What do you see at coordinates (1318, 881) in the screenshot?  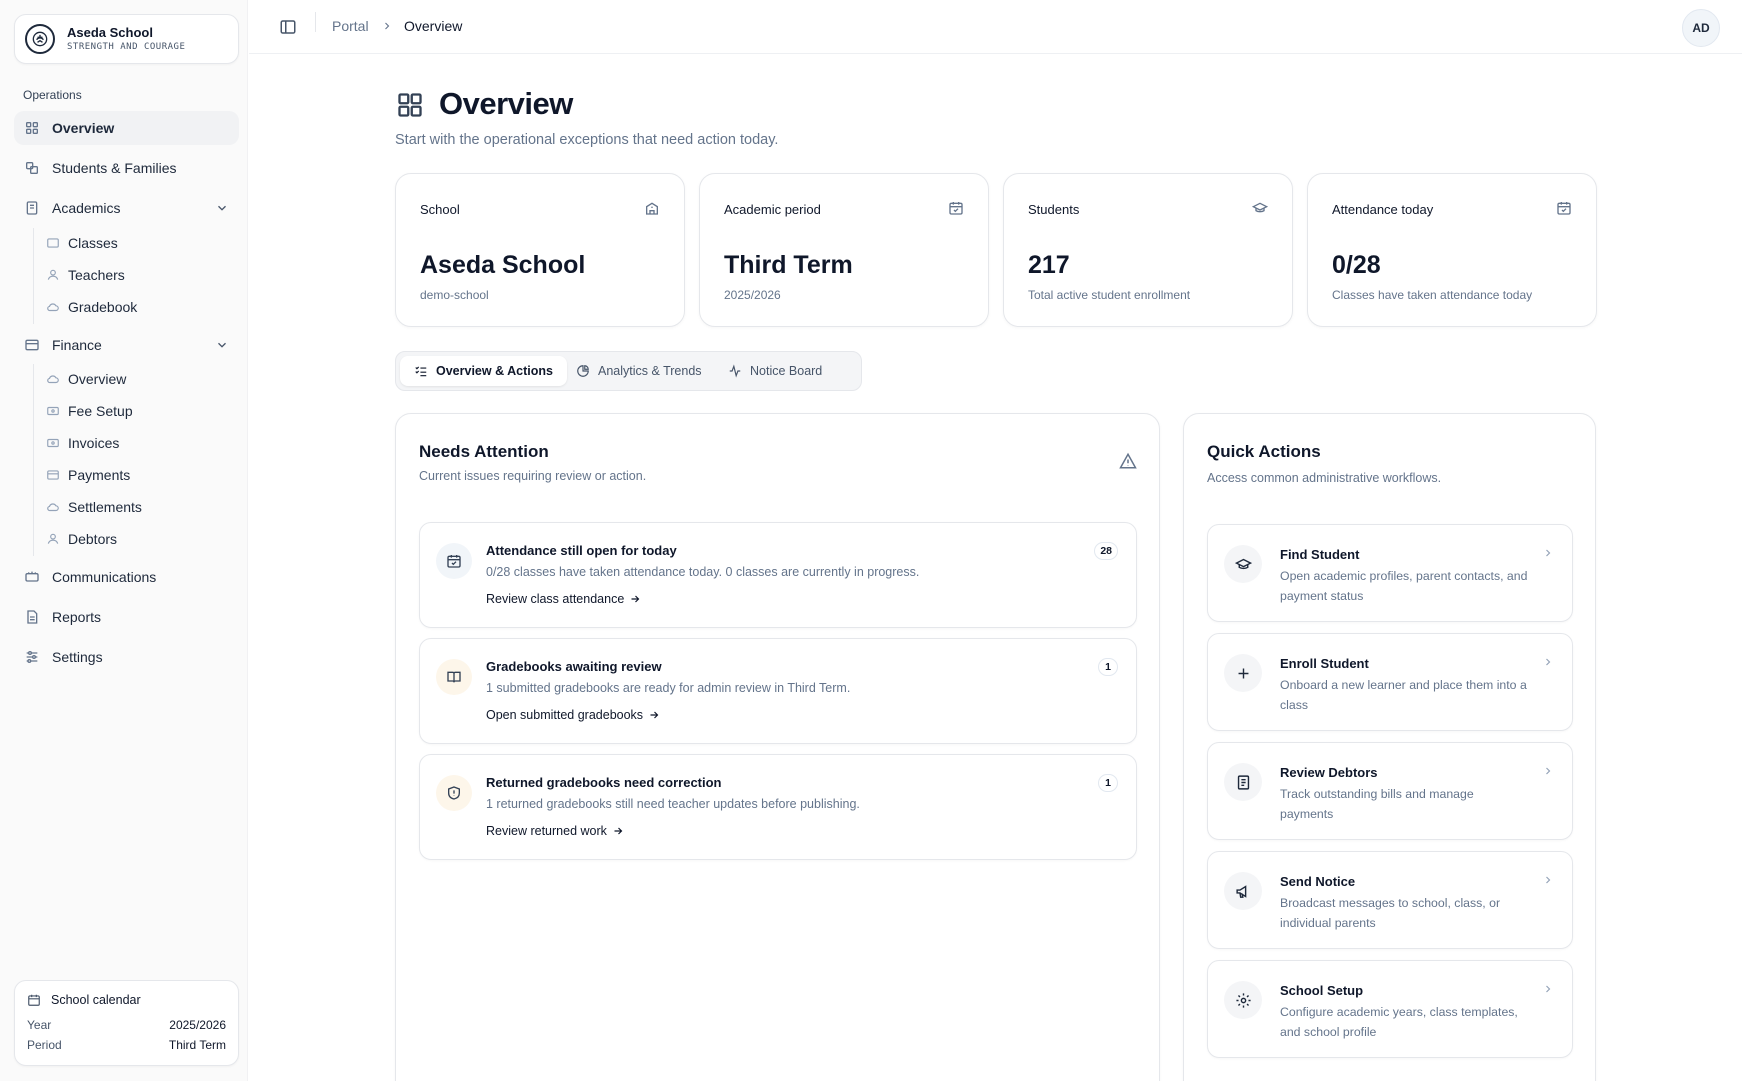 I see `quick-action-title: Send Notice` at bounding box center [1318, 881].